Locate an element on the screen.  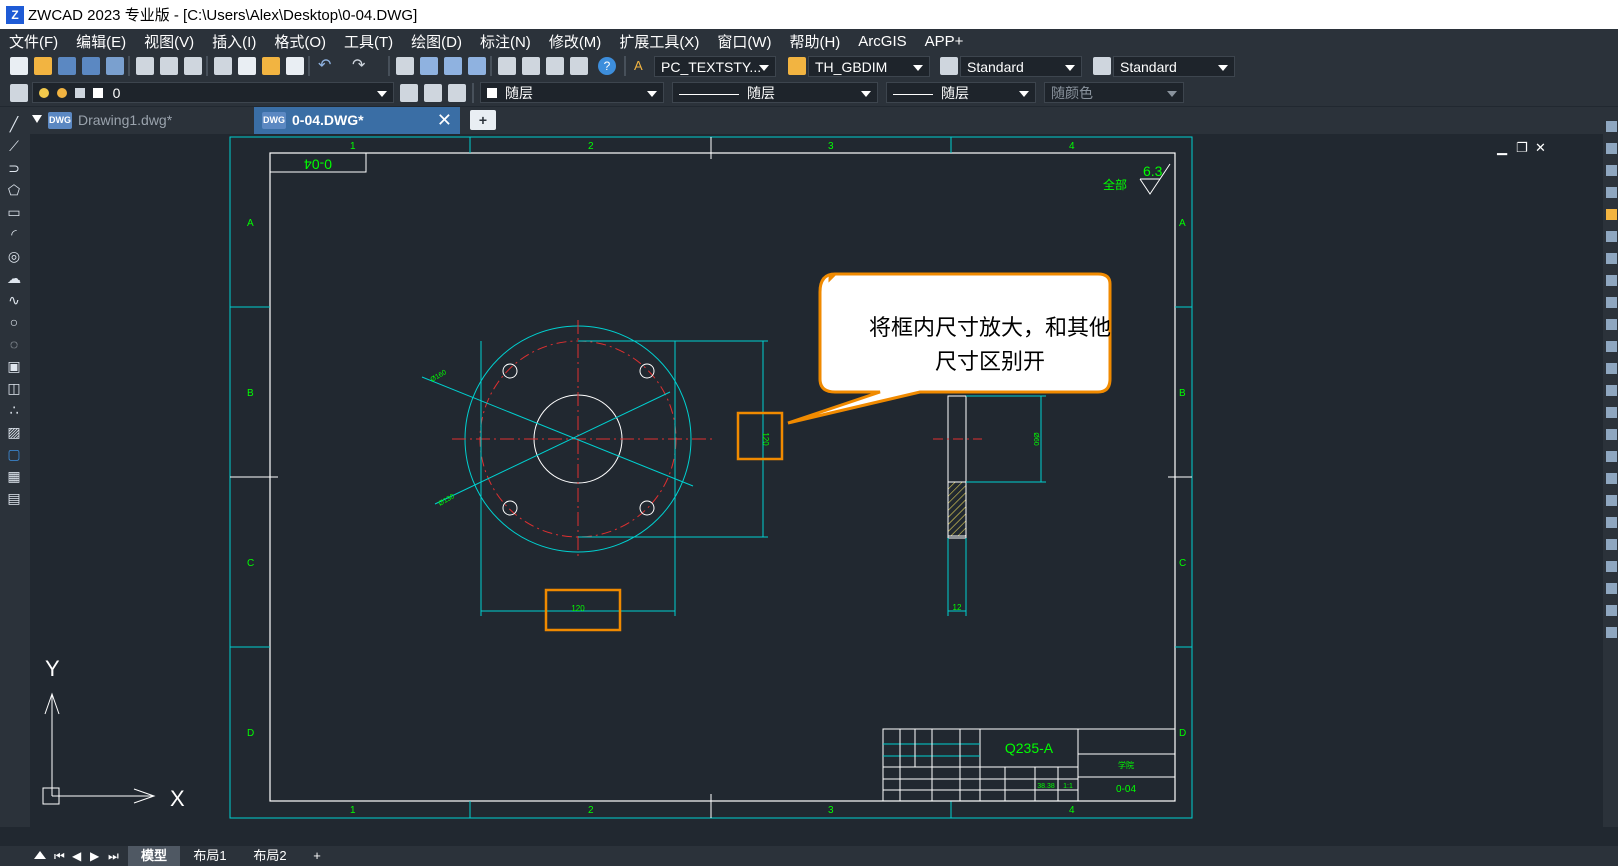
make-block-icon: ◫ is located at coordinates (14, 388).